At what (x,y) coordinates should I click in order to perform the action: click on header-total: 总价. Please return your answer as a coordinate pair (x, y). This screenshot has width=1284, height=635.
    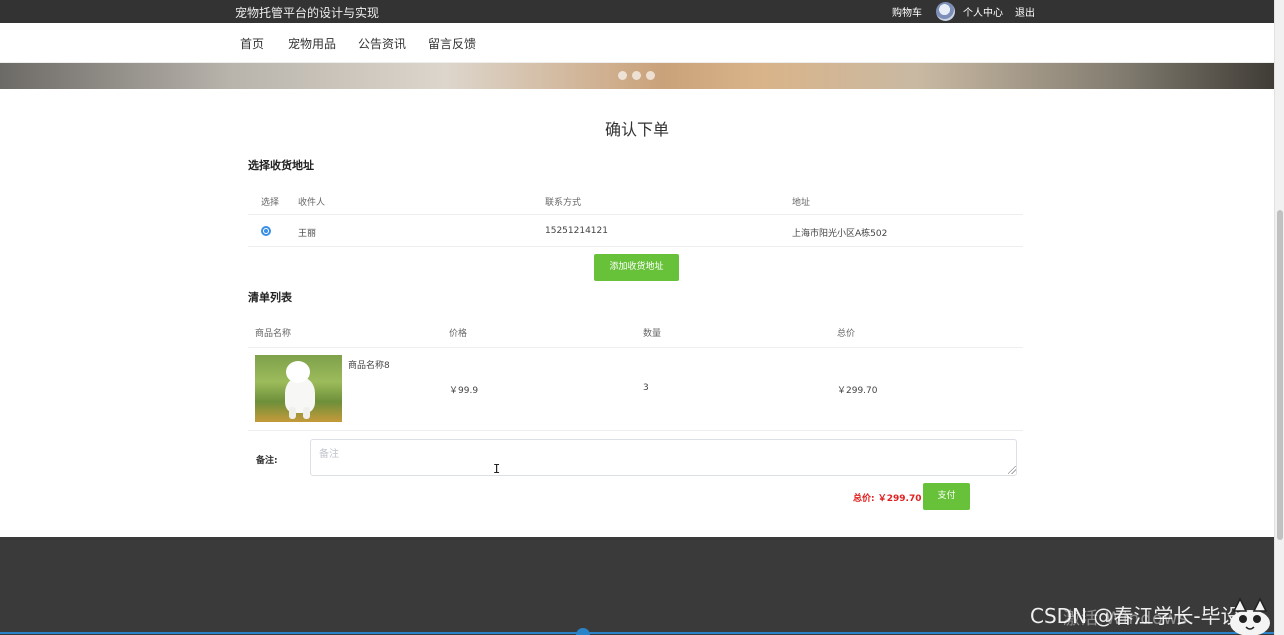
    Looking at the image, I should click on (846, 334).